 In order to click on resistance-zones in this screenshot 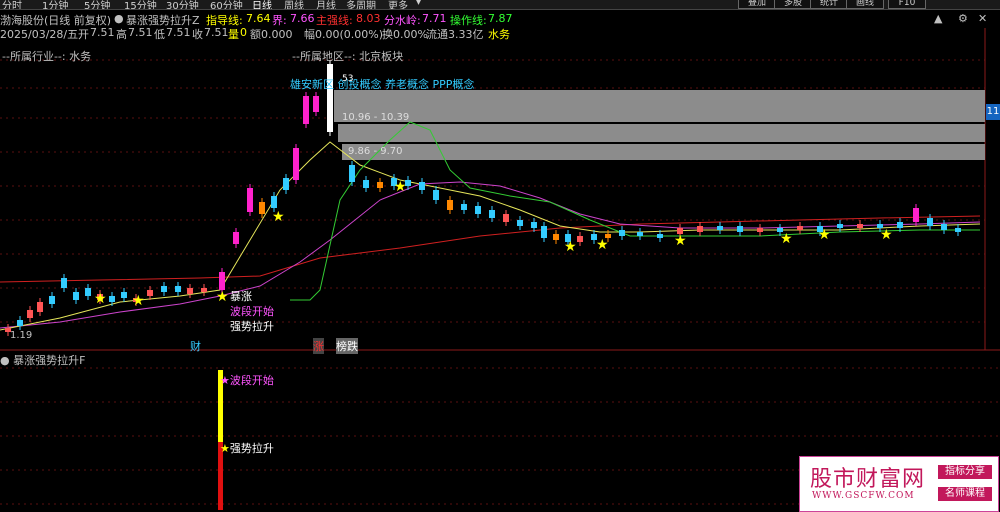, I will do `click(659, 125)`.